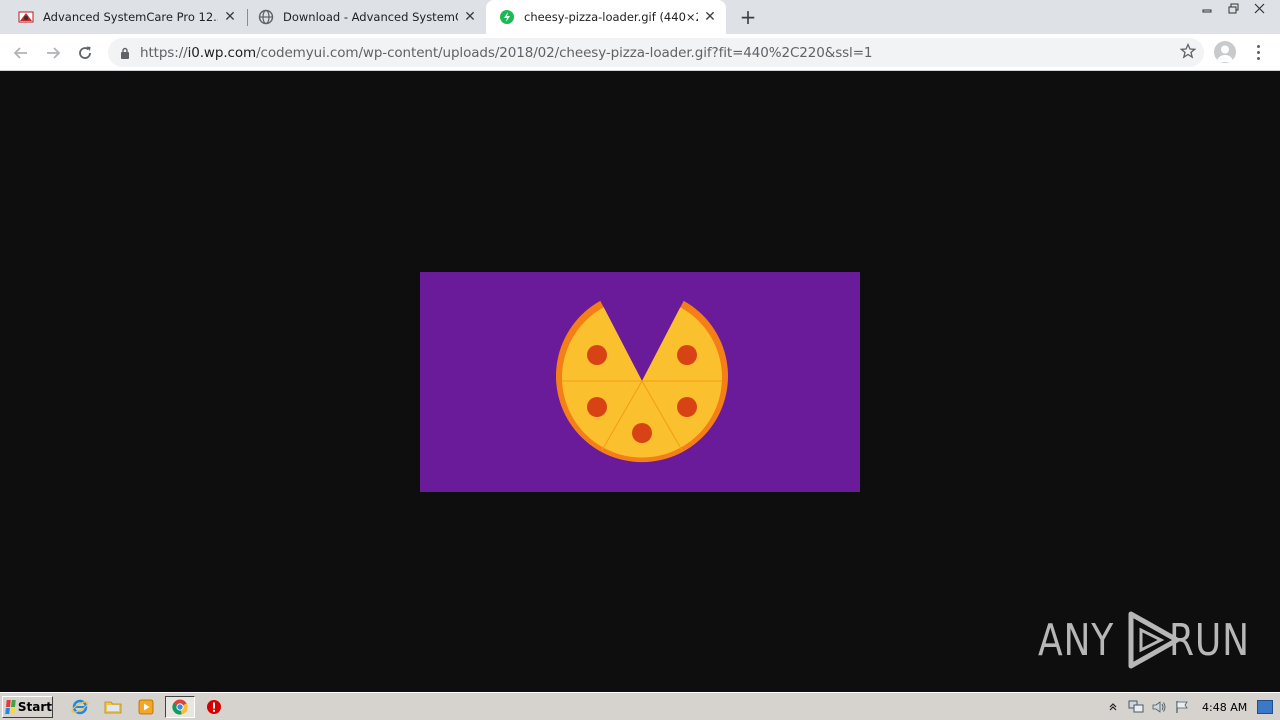 The height and width of the screenshot is (720, 1280). What do you see at coordinates (26, 17) in the screenshot?
I see `red-app-icon` at bounding box center [26, 17].